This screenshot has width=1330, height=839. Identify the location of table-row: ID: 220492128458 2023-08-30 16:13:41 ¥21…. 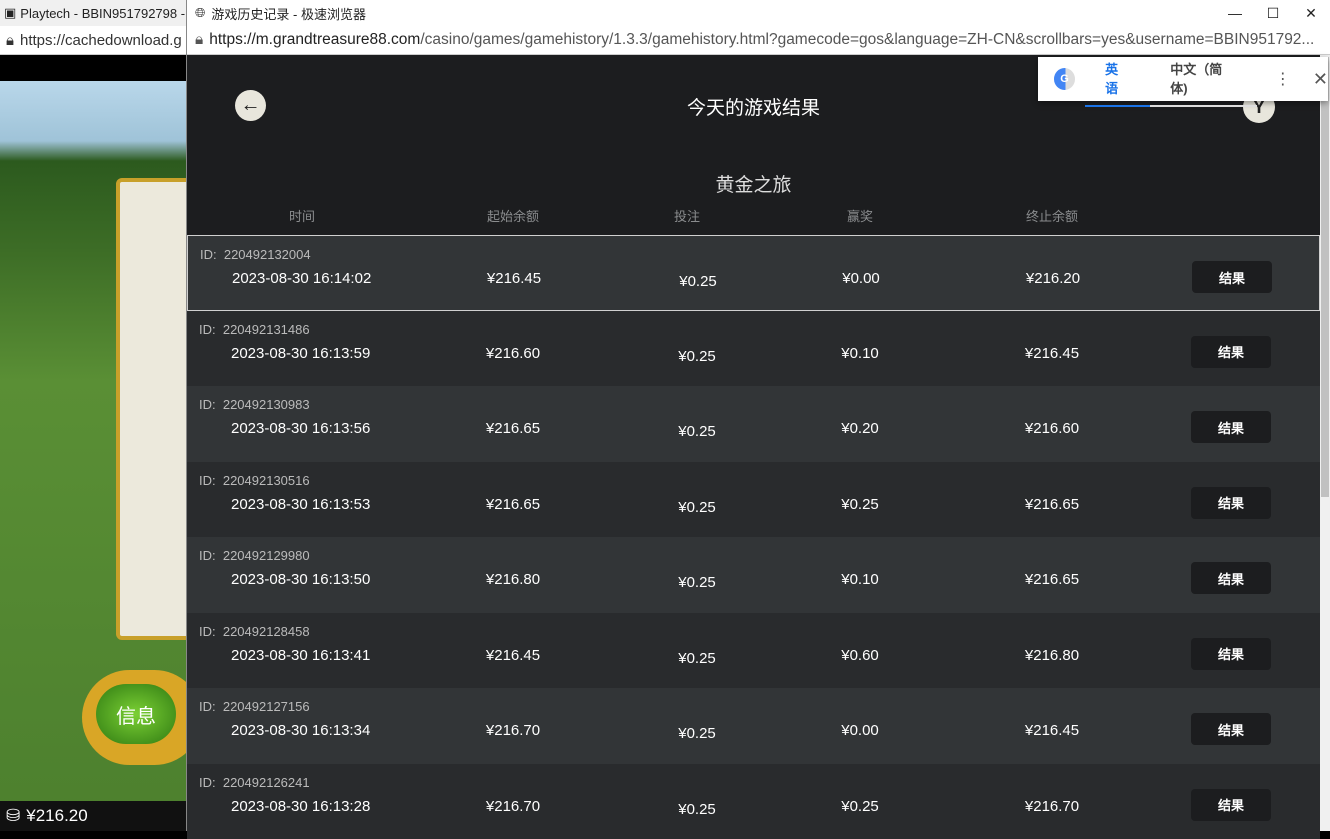
(753, 651).